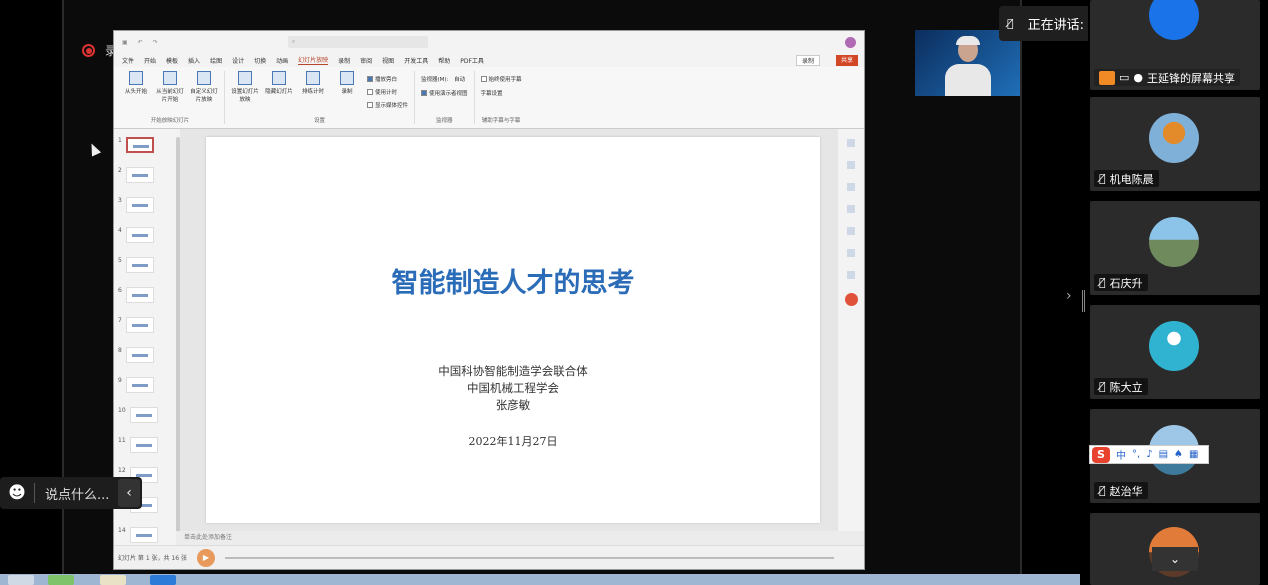 The width and height of the screenshot is (1268, 585). What do you see at coordinates (1136, 454) in the screenshot?
I see `punctuation-icon: °,` at bounding box center [1136, 454].